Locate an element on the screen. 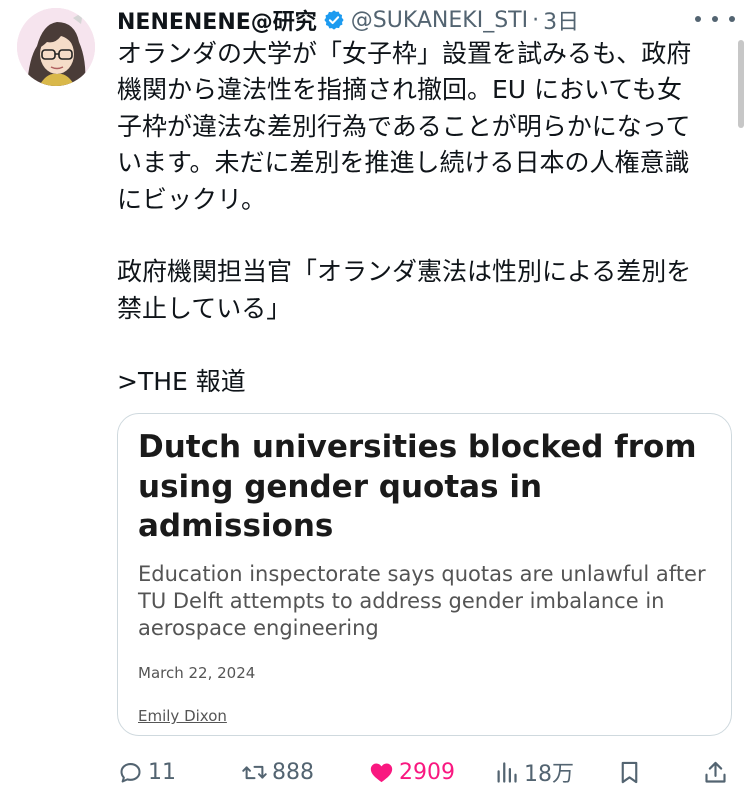 This screenshot has height=809, width=750. tweet-line: オランダの大学が「女子枠」設置を試みるも、政府 is located at coordinates (404, 53).